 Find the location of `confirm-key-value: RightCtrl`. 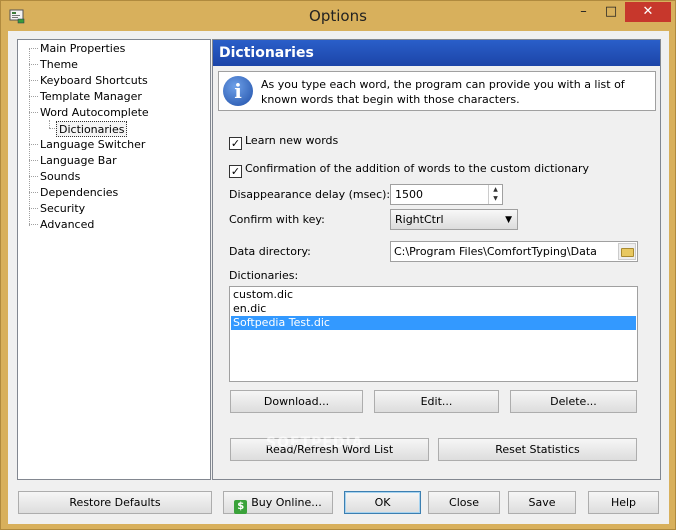

confirm-key-value: RightCtrl is located at coordinates (419, 219).